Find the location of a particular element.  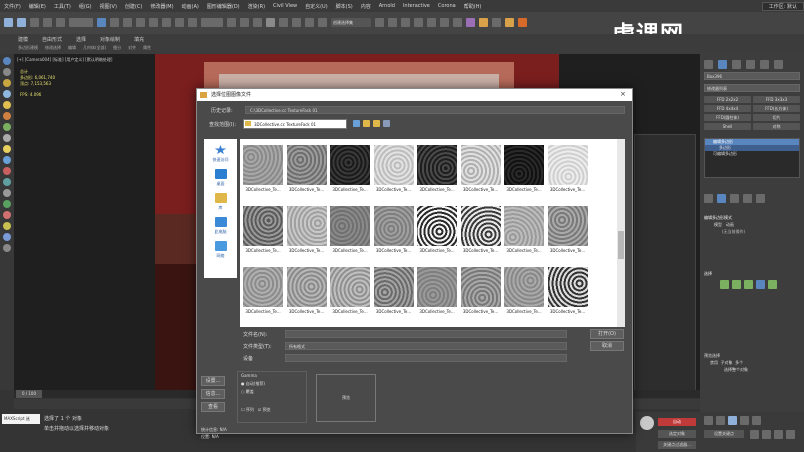

shape-icon is located at coordinates (7, 204).